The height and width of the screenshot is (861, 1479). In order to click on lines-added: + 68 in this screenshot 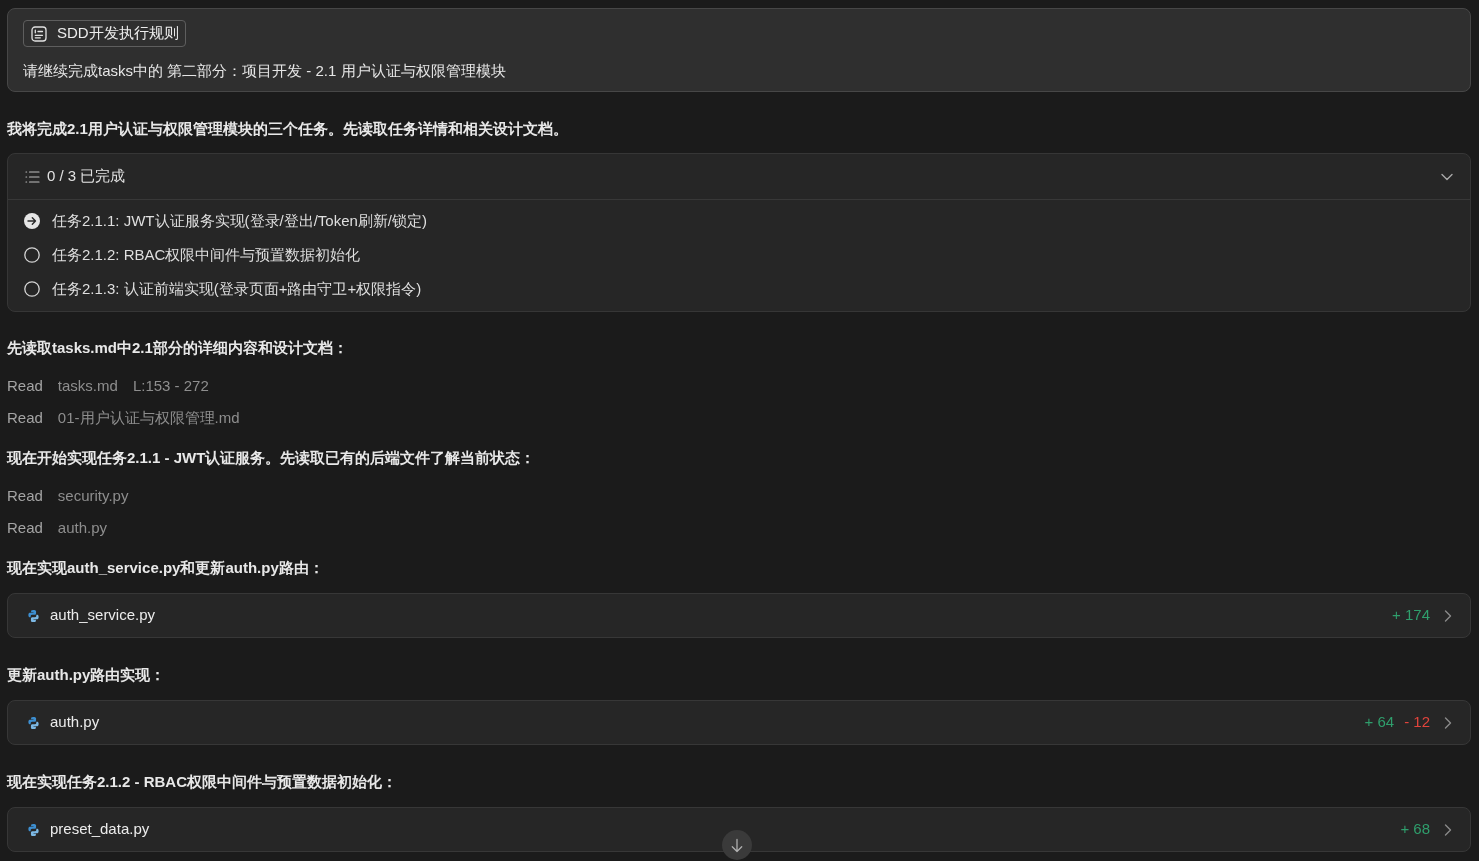, I will do `click(1415, 829)`.